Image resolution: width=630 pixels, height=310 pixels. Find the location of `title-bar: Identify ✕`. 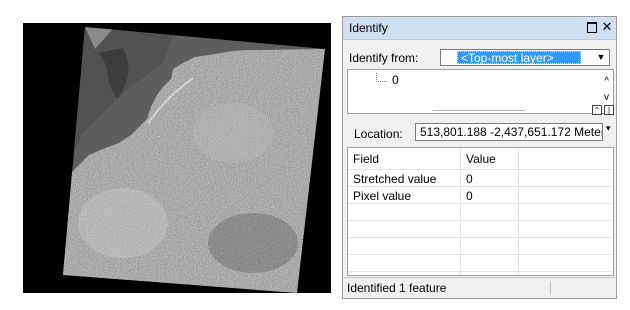

title-bar: Identify ✕ is located at coordinates (479, 28).